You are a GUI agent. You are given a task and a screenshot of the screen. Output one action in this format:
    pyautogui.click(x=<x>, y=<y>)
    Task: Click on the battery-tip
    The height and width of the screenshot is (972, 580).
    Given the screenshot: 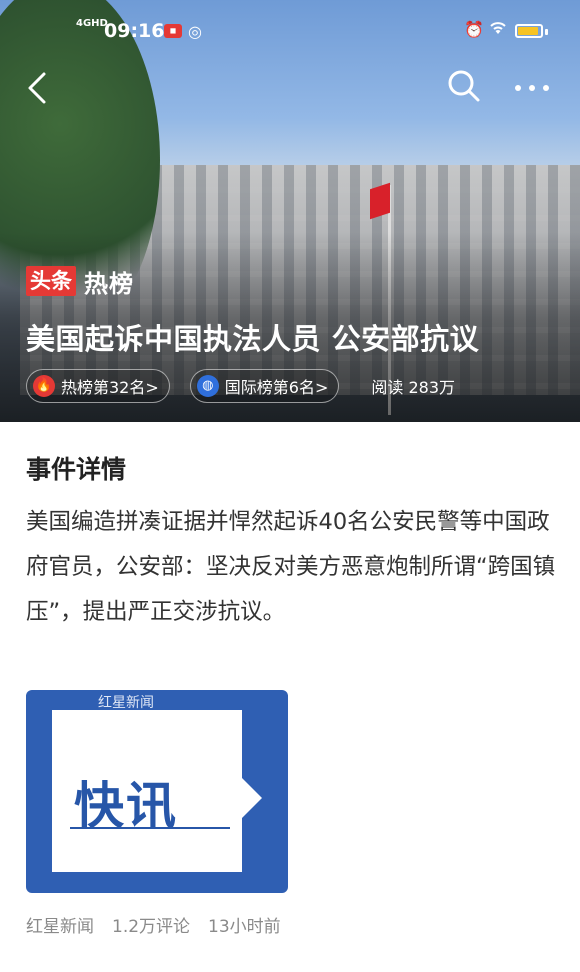 What is the action you would take?
    pyautogui.click(x=546, y=32)
    